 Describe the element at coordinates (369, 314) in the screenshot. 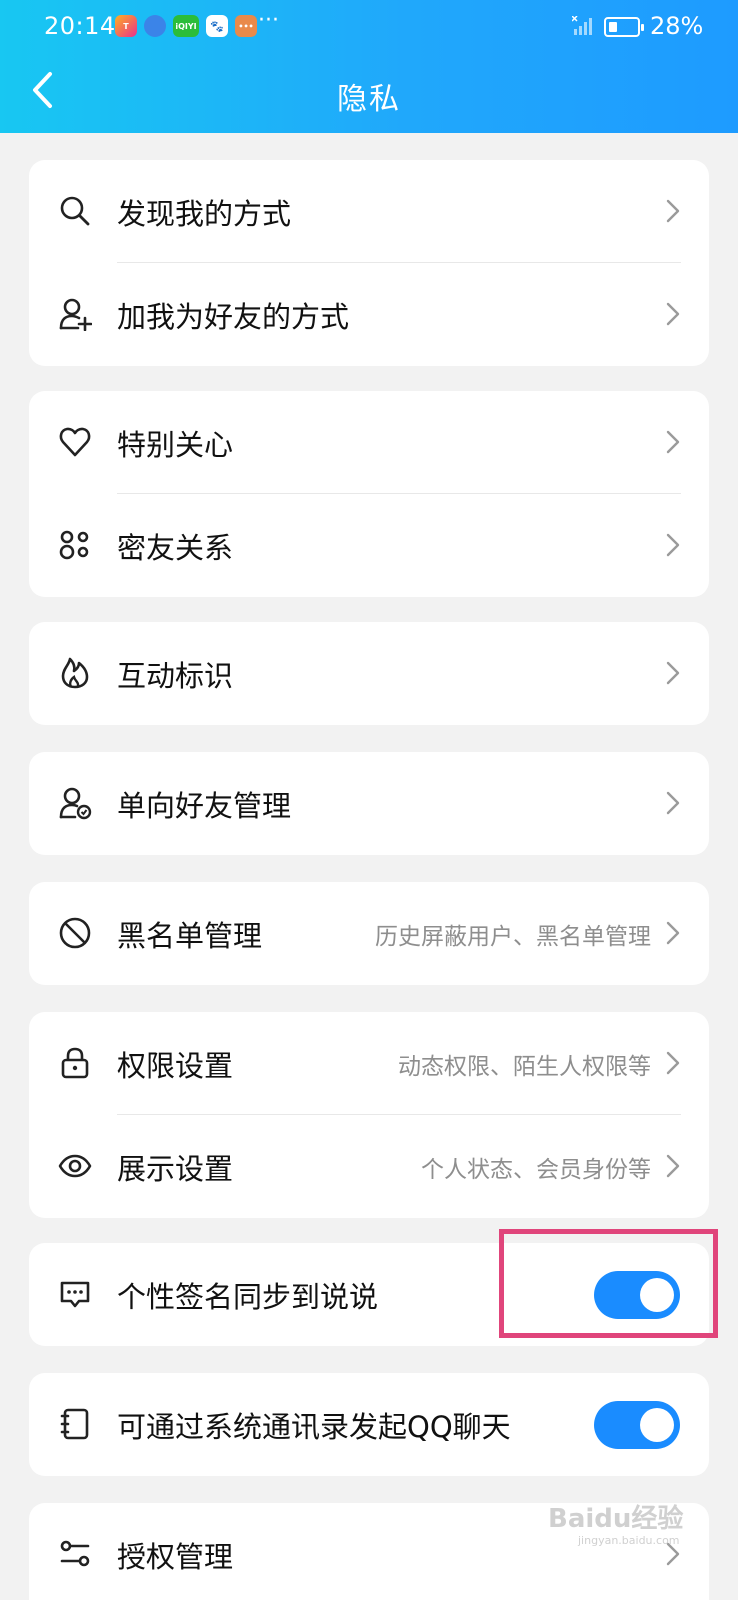

I see `row-add-me: 加我为好友的方式` at that location.